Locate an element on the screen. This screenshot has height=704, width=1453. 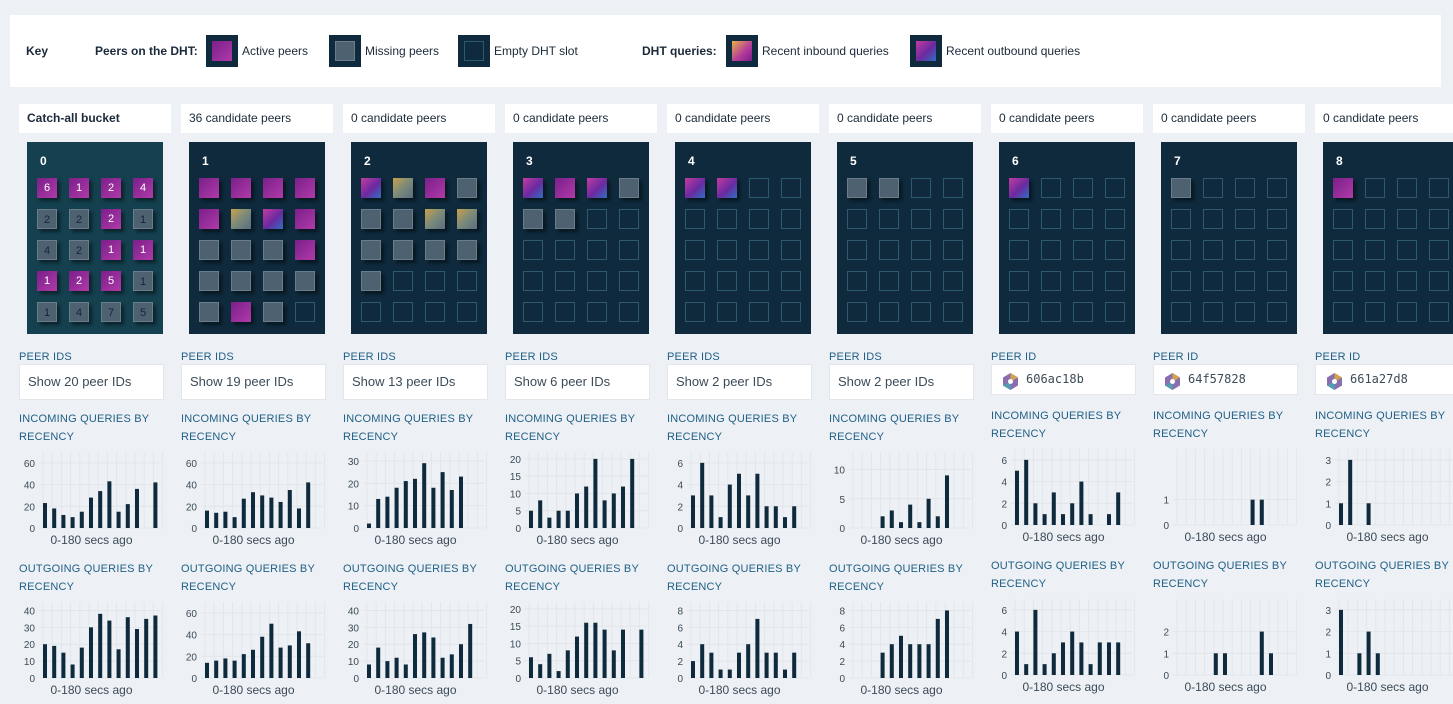
missing-peer: 5 is located at coordinates (143, 312).